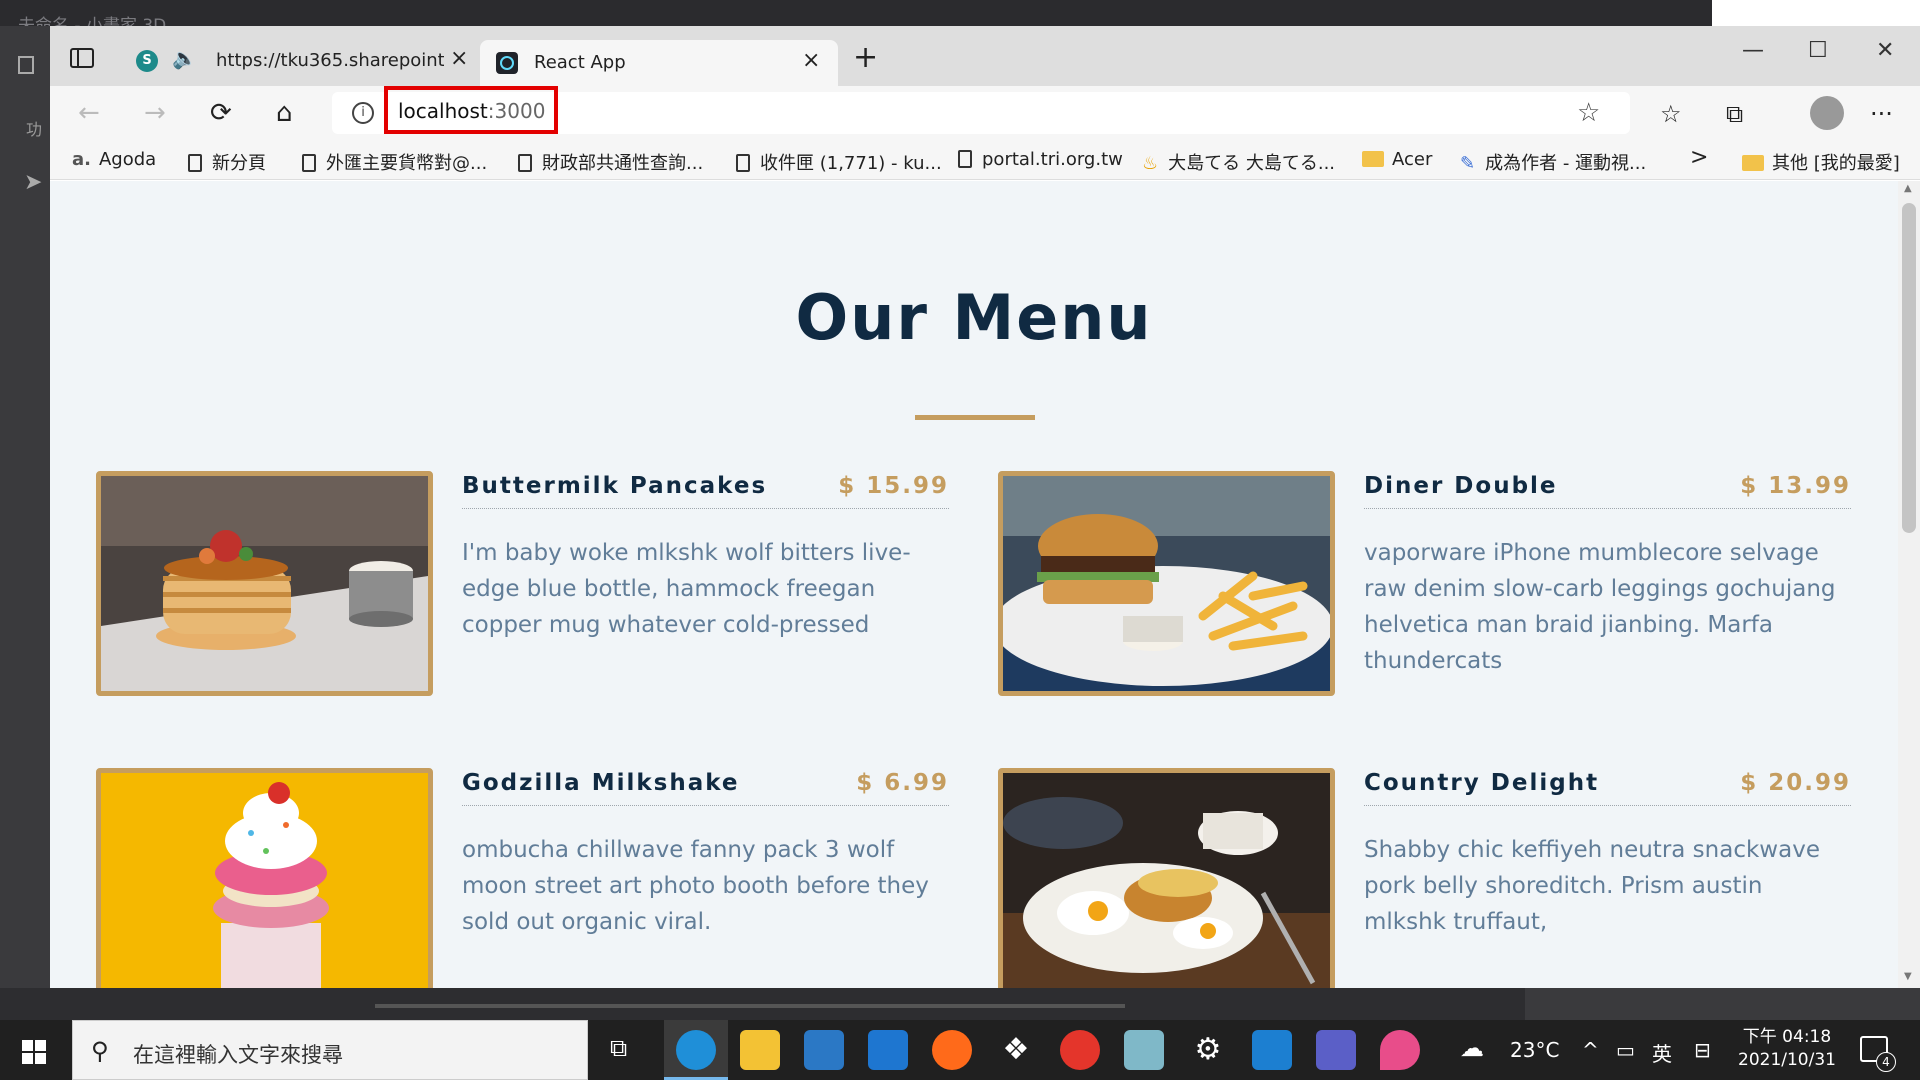  I want to click on tab-react-app: React App ×, so click(659, 63).